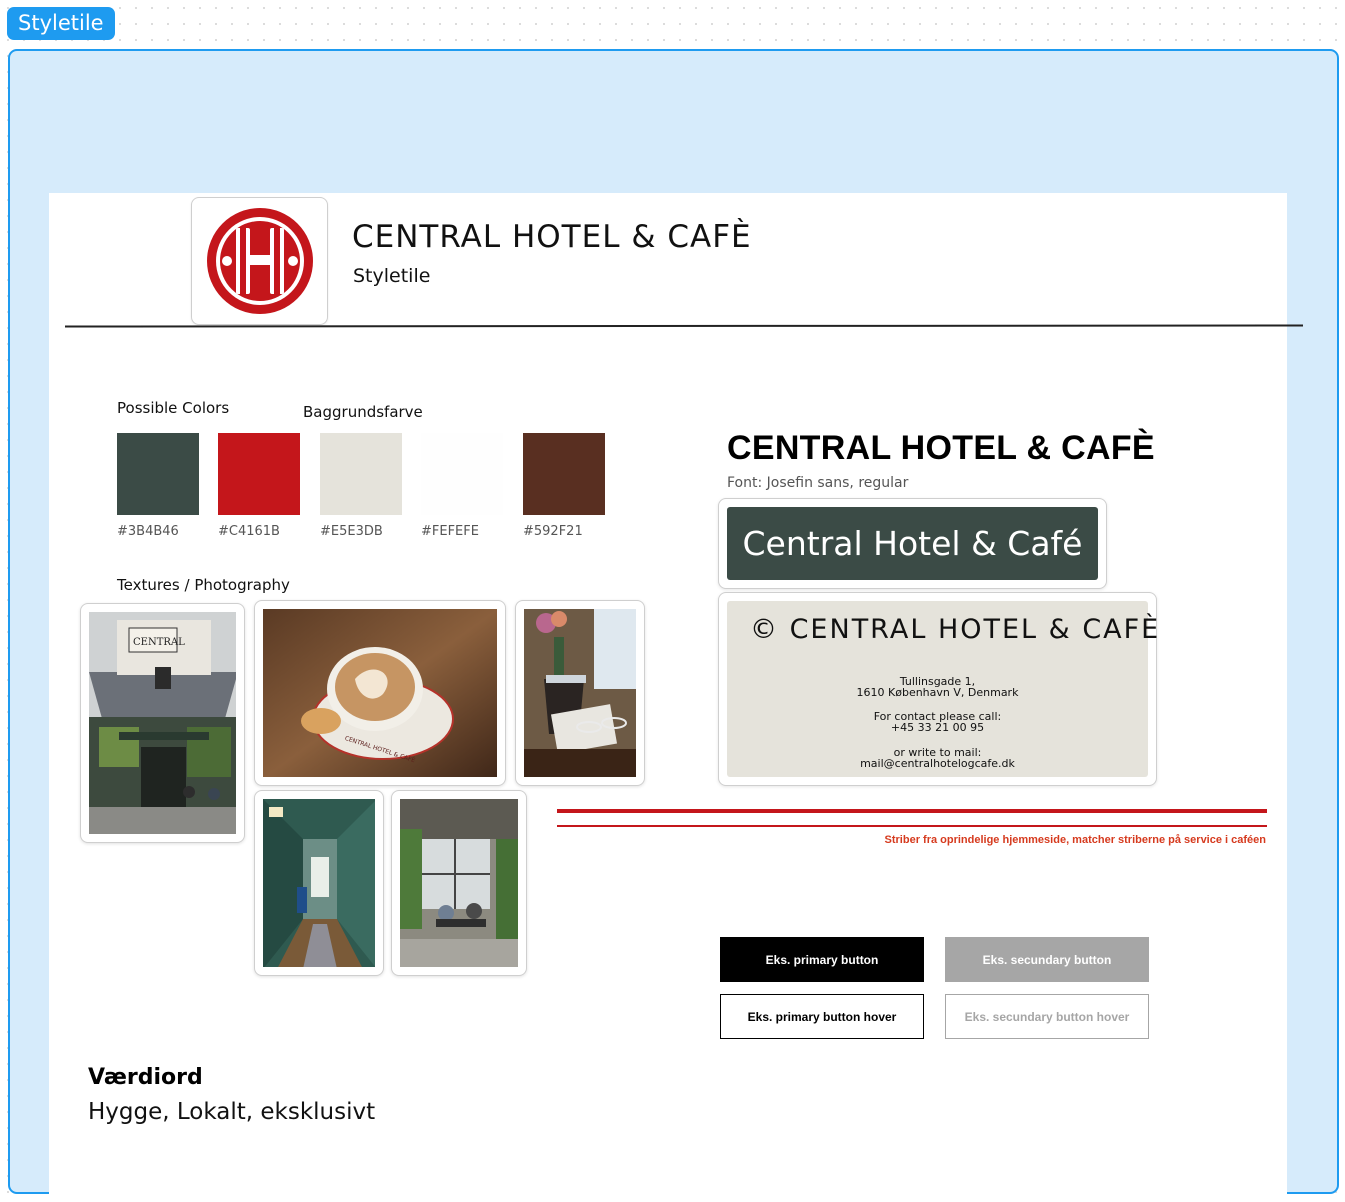 Image resolution: width=1345 pixels, height=1202 pixels. I want to click on color-hex-label: #592F21, so click(553, 531).